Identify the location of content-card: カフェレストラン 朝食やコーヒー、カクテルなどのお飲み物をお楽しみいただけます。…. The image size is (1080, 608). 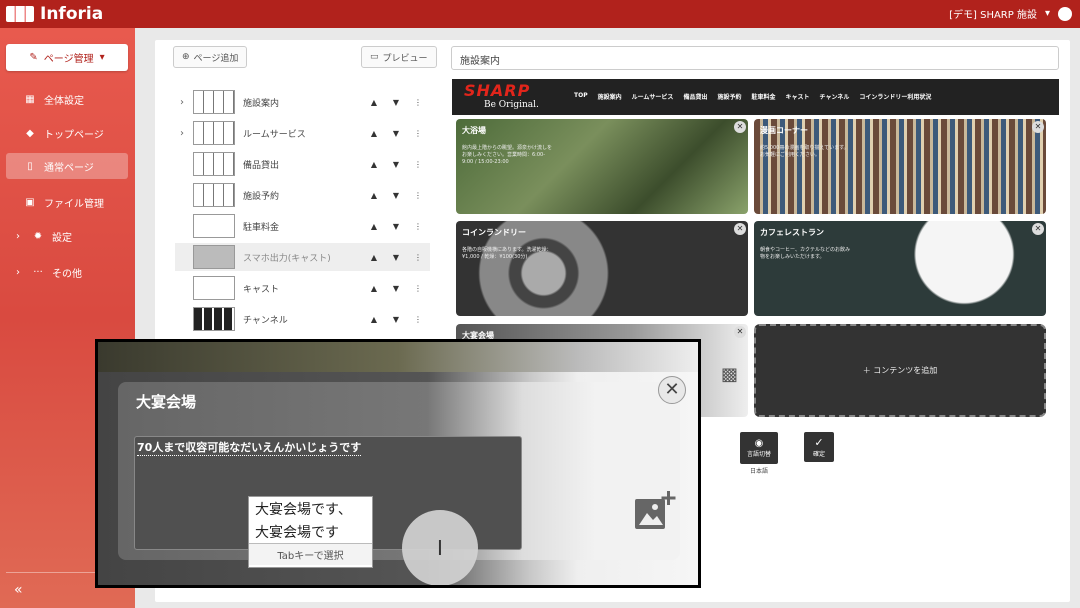
(900, 268).